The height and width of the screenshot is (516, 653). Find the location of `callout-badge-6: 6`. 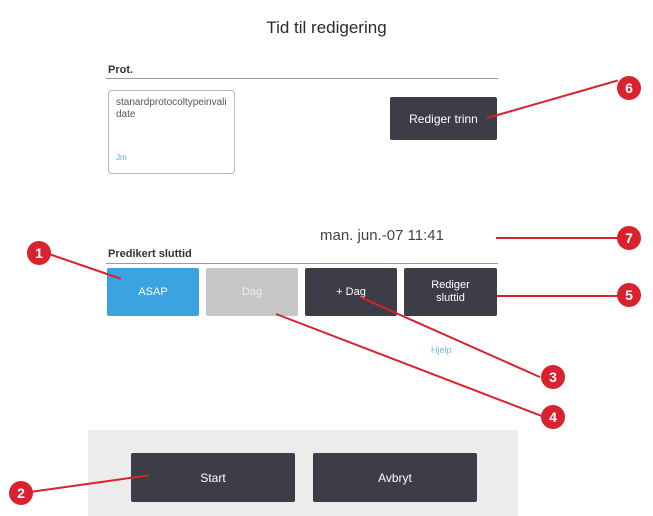

callout-badge-6: 6 is located at coordinates (629, 88).